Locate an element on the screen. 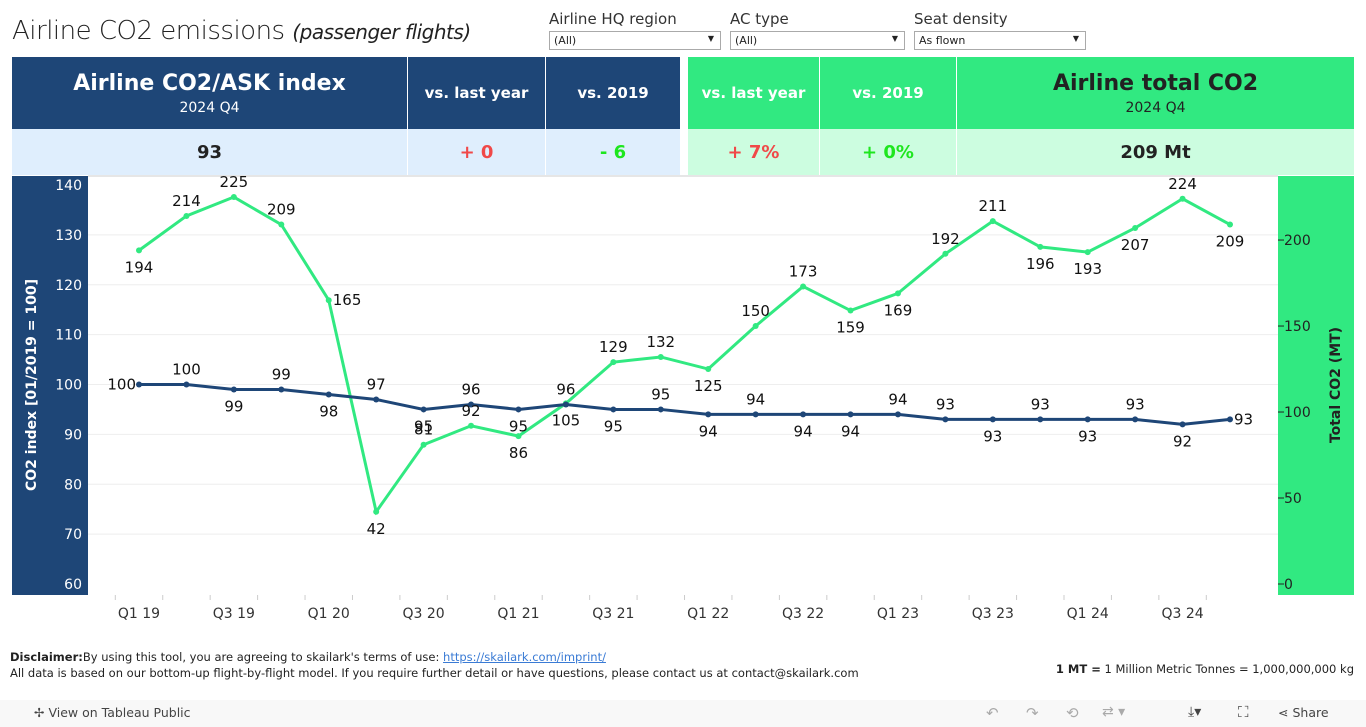  index-data-label: 97 is located at coordinates (376, 384).